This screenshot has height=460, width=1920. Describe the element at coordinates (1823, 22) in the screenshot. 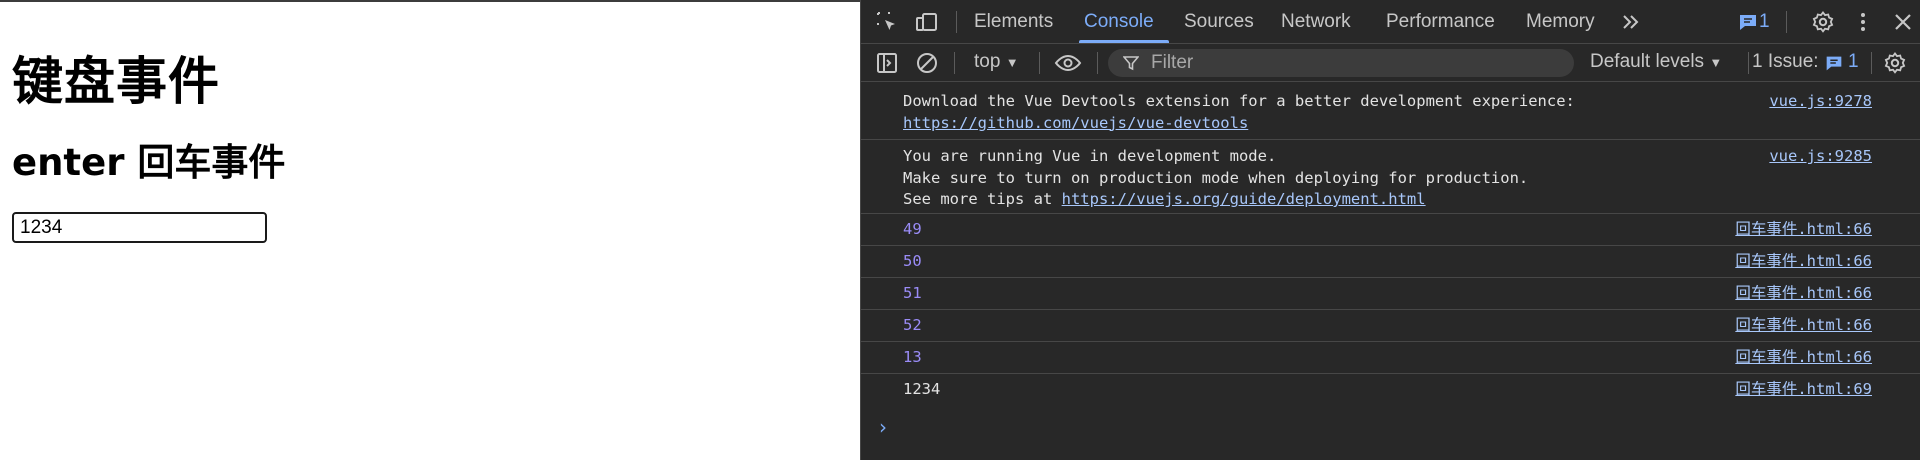

I see `settings-gear-icon` at that location.